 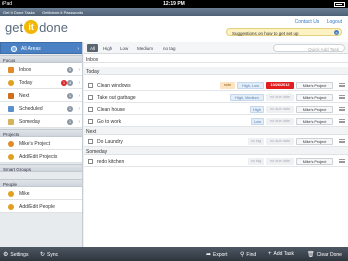 I want to click on sidebar-item-add-edit-projects: Add/Edit Projects, so click(x=41, y=156).